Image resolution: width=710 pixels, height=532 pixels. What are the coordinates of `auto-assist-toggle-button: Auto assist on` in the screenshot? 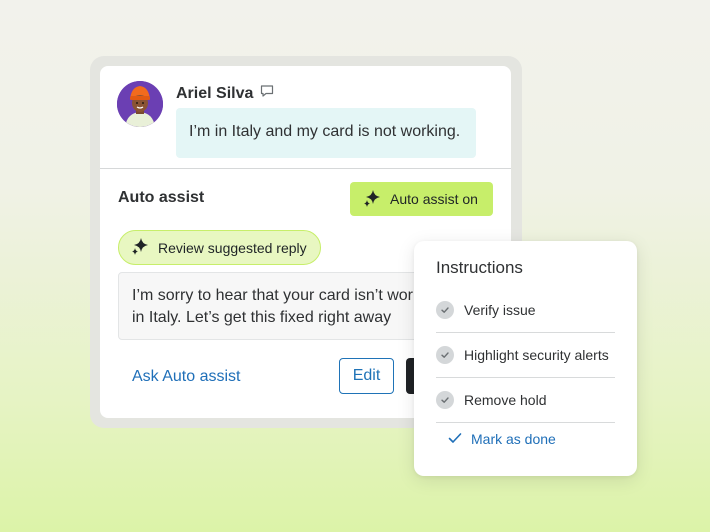 It's located at (421, 199).